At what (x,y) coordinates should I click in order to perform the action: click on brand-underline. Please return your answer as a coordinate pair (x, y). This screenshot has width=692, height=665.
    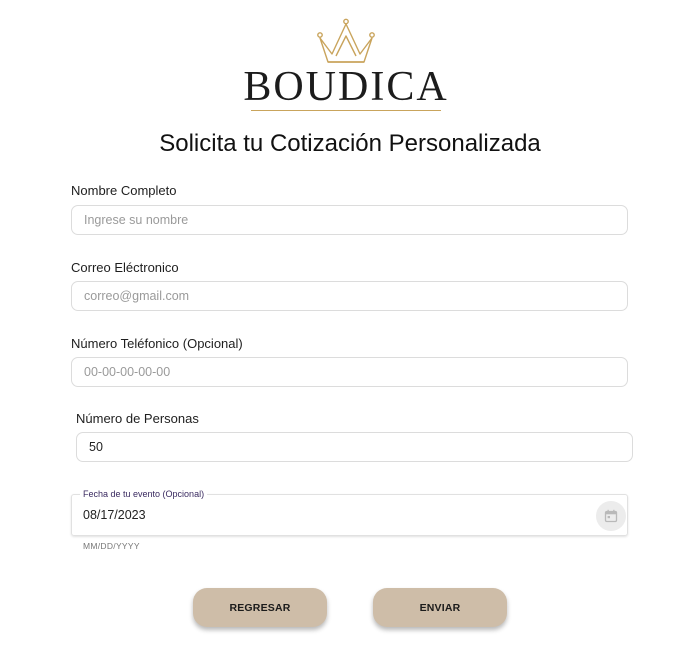
    Looking at the image, I should click on (346, 110).